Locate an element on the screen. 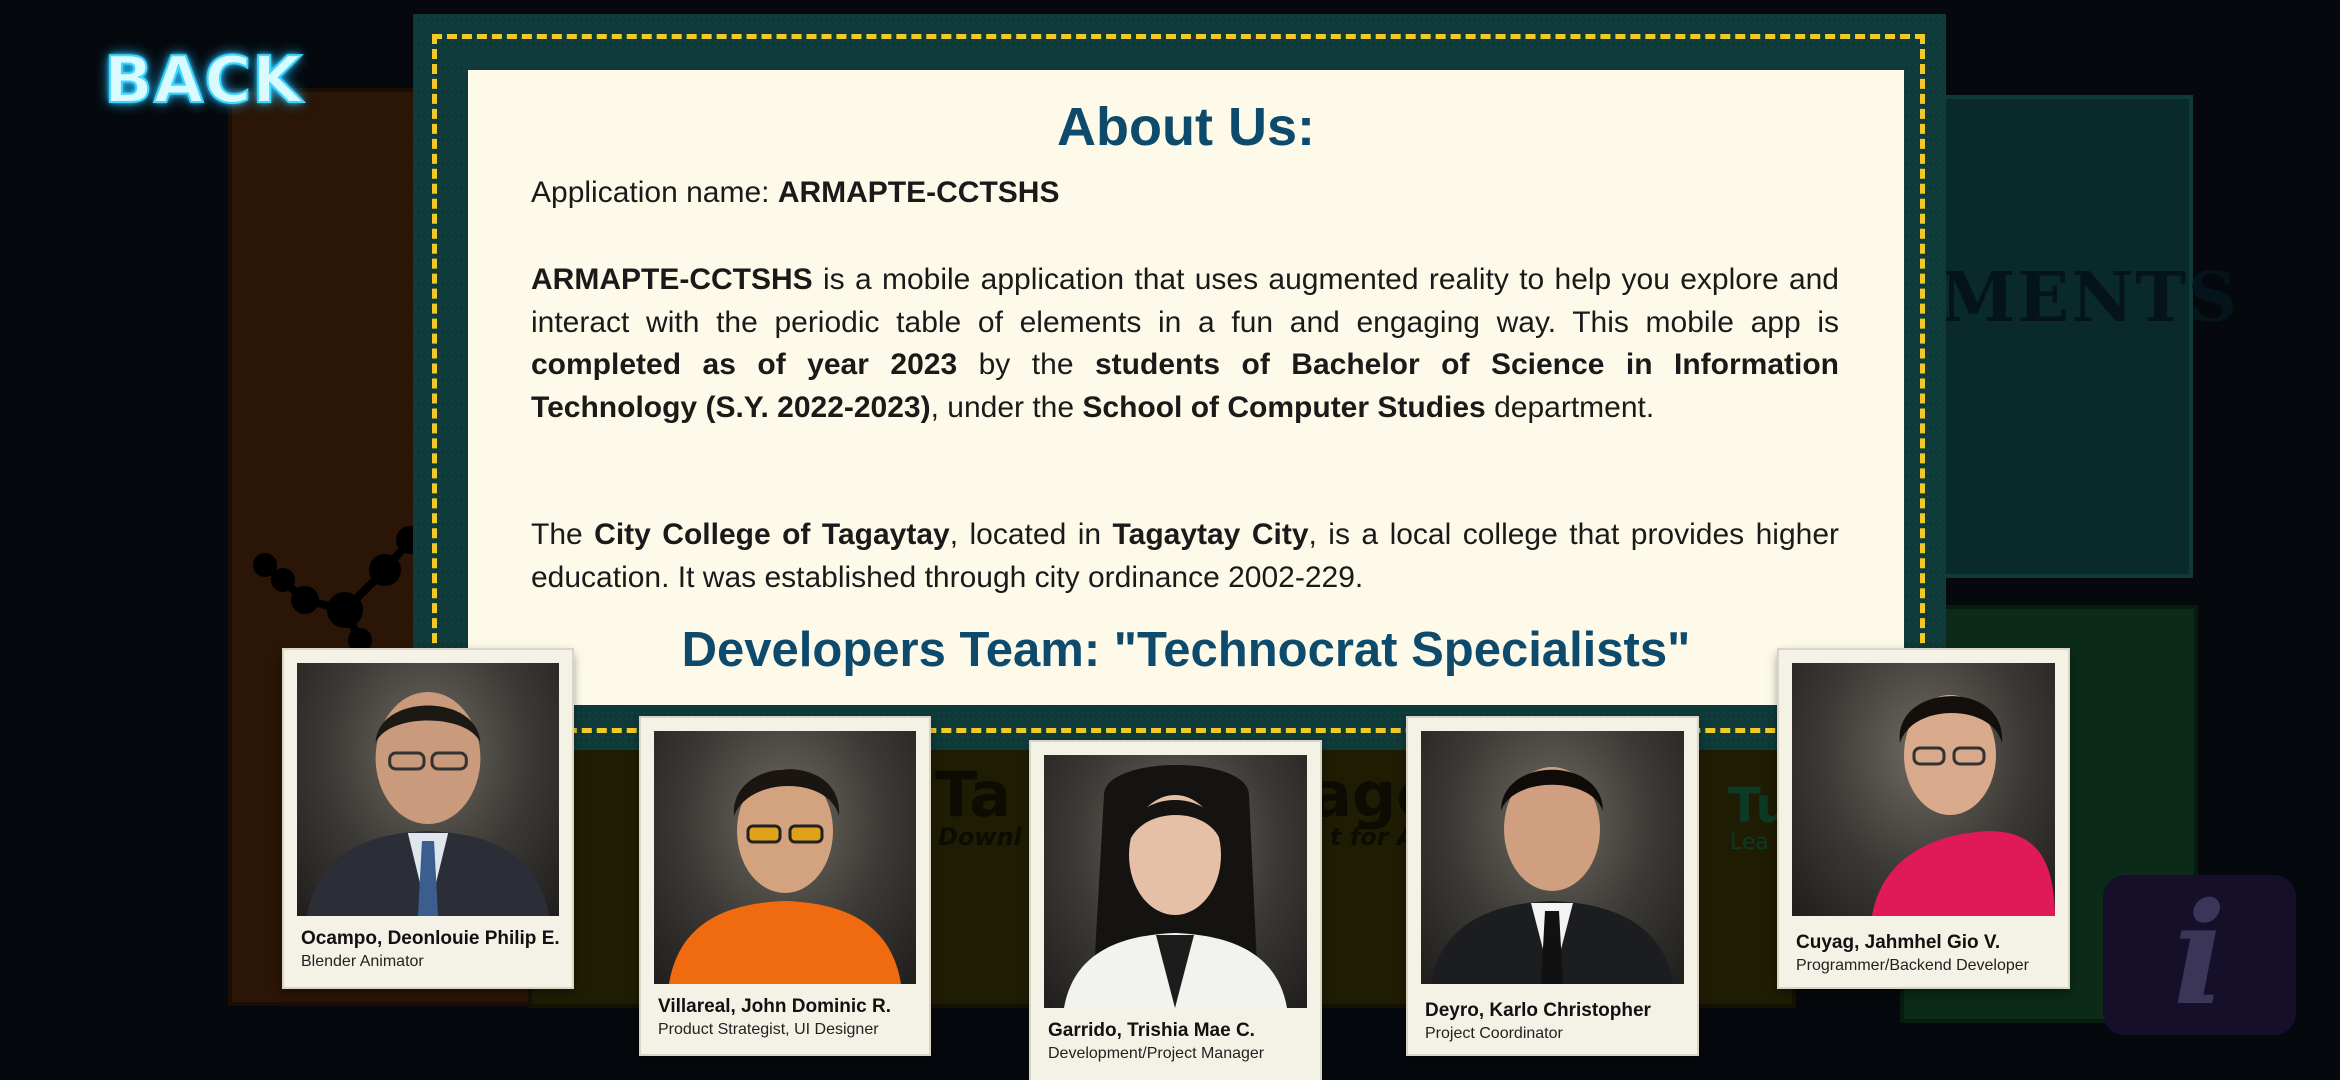 This screenshot has width=2340, height=1080. app-name-line: Application name: ARMAPTE-CCTSHS is located at coordinates (1185, 193).